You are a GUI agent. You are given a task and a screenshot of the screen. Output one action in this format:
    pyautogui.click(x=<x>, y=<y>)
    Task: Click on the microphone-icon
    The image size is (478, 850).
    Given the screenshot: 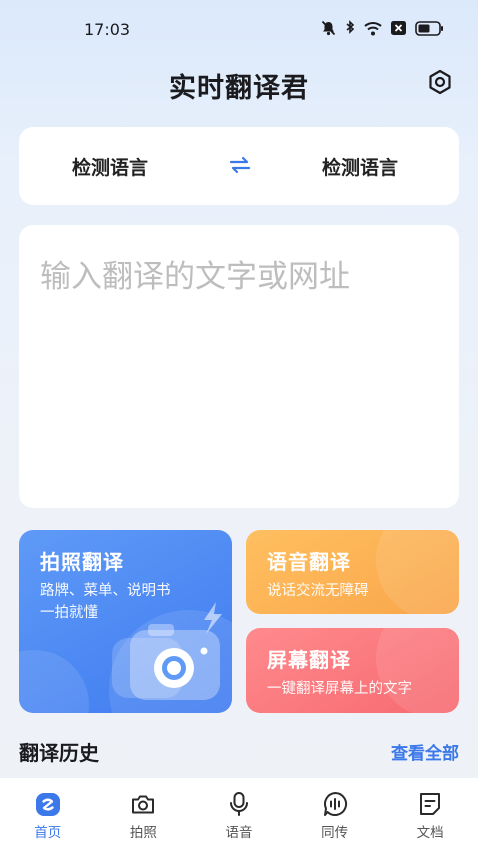 What is the action you would take?
    pyautogui.click(x=239, y=804)
    